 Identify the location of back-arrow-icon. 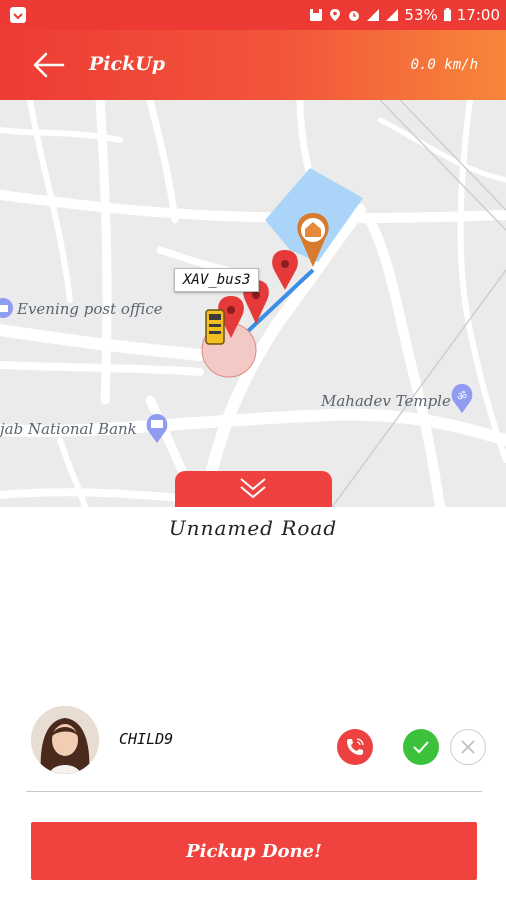
(50, 65).